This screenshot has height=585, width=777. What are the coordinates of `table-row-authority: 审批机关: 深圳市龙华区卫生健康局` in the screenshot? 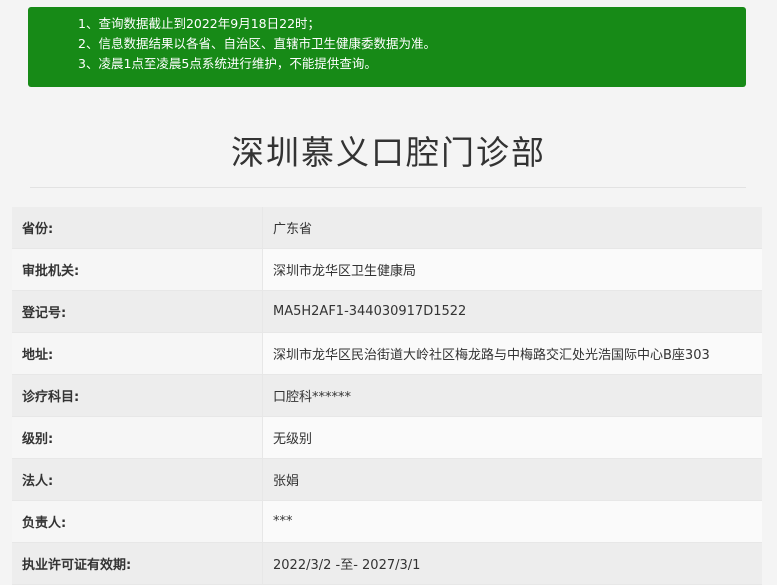 It's located at (387, 270).